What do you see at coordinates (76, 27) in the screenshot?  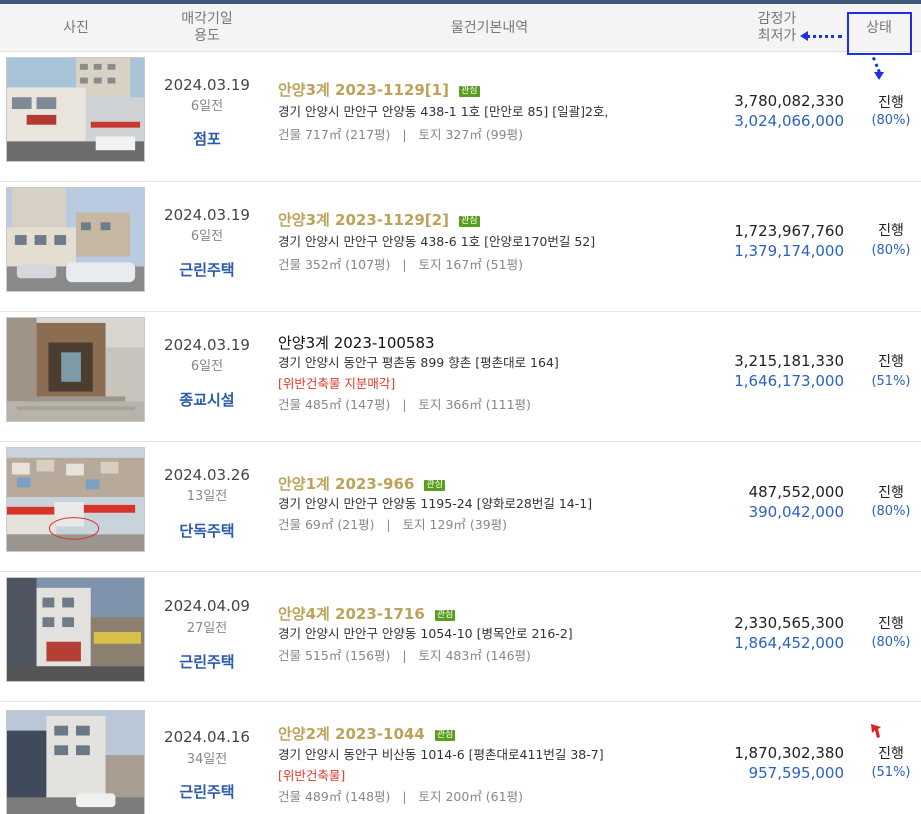 I see `header-photo: 사진` at bounding box center [76, 27].